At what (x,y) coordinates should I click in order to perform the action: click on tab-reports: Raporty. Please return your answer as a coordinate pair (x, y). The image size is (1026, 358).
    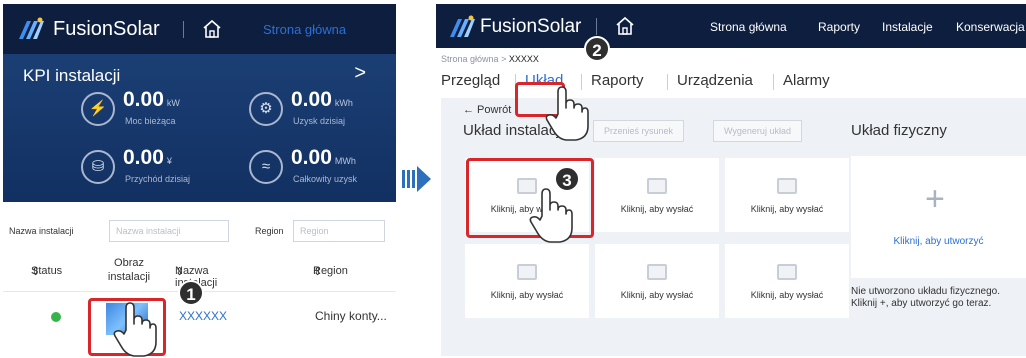
    Looking at the image, I should click on (617, 80).